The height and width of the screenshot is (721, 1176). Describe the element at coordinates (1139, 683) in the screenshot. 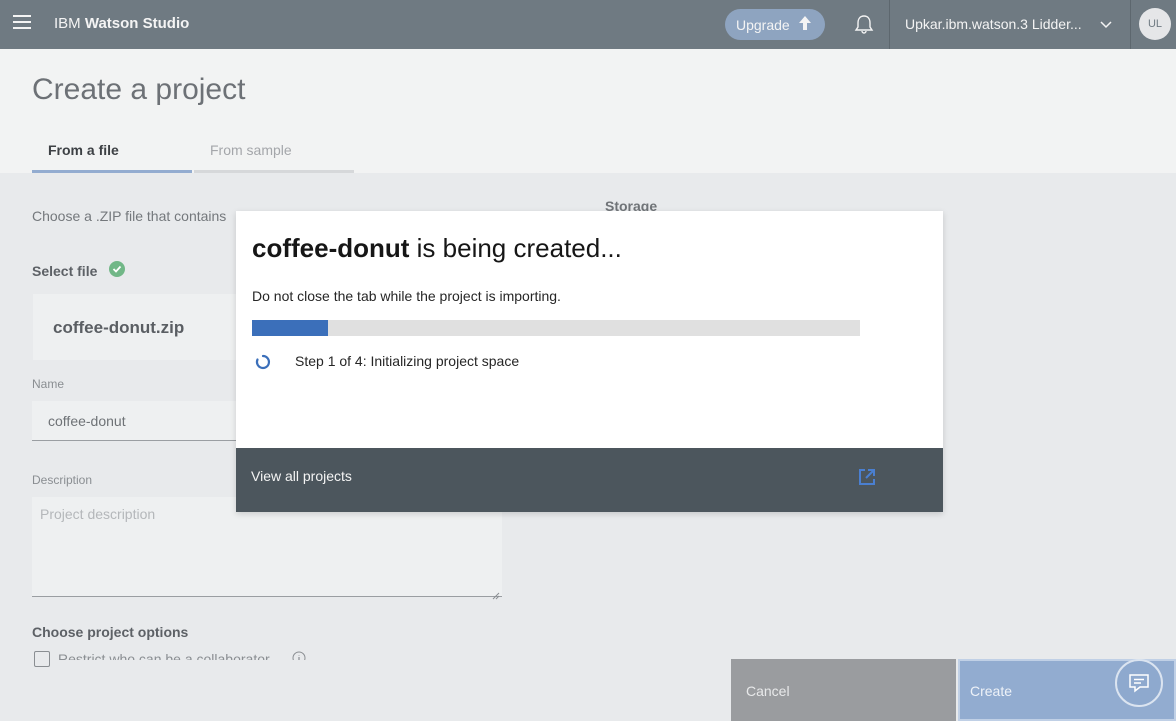

I see `chat-icon` at that location.